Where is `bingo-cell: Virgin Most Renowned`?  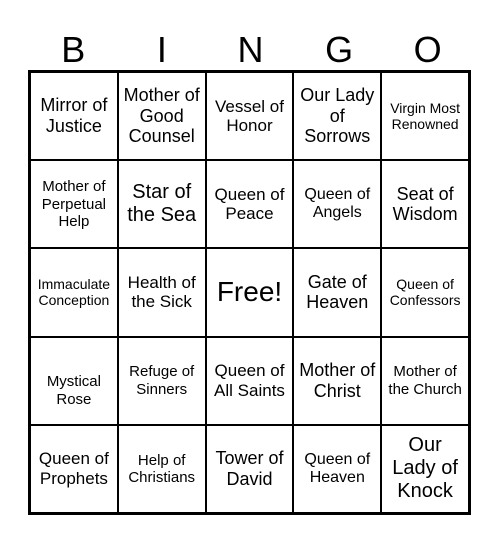
bingo-cell: Virgin Most Renowned is located at coordinates (425, 116).